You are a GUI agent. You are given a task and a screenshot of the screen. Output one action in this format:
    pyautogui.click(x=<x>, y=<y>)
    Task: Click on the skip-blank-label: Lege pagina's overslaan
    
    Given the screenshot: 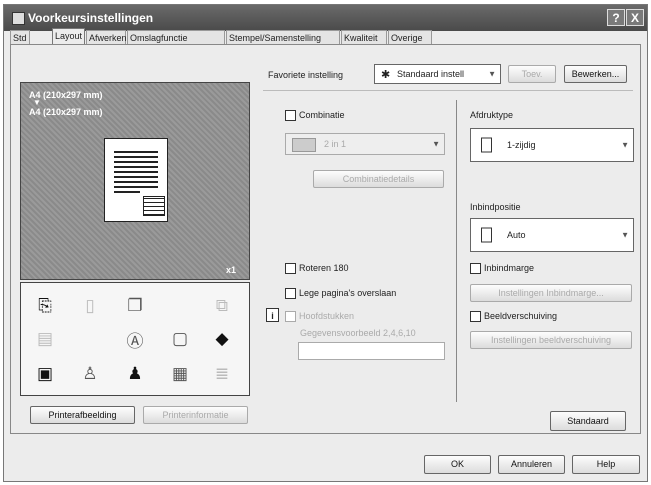 What is the action you would take?
    pyautogui.click(x=348, y=293)
    